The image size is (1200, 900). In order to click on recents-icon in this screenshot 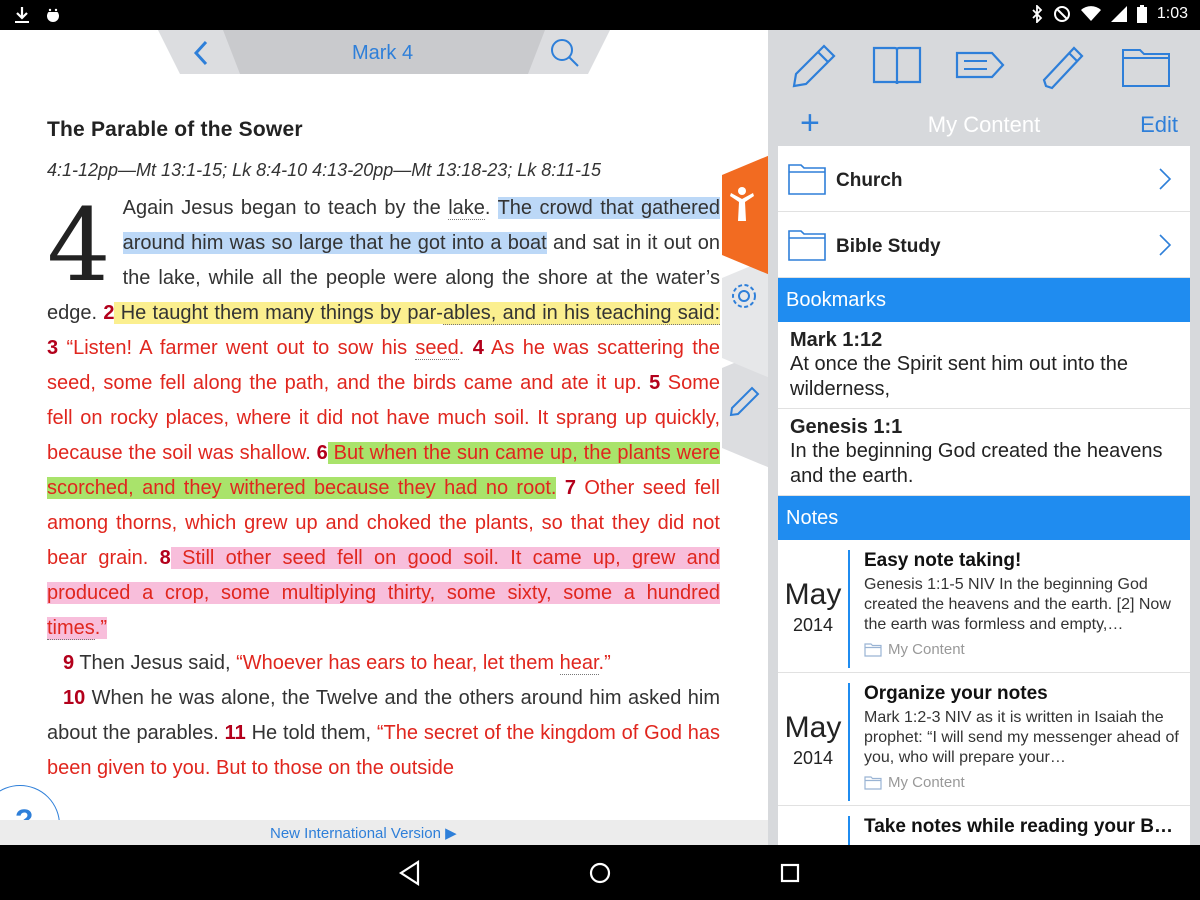, I will do `click(790, 873)`.